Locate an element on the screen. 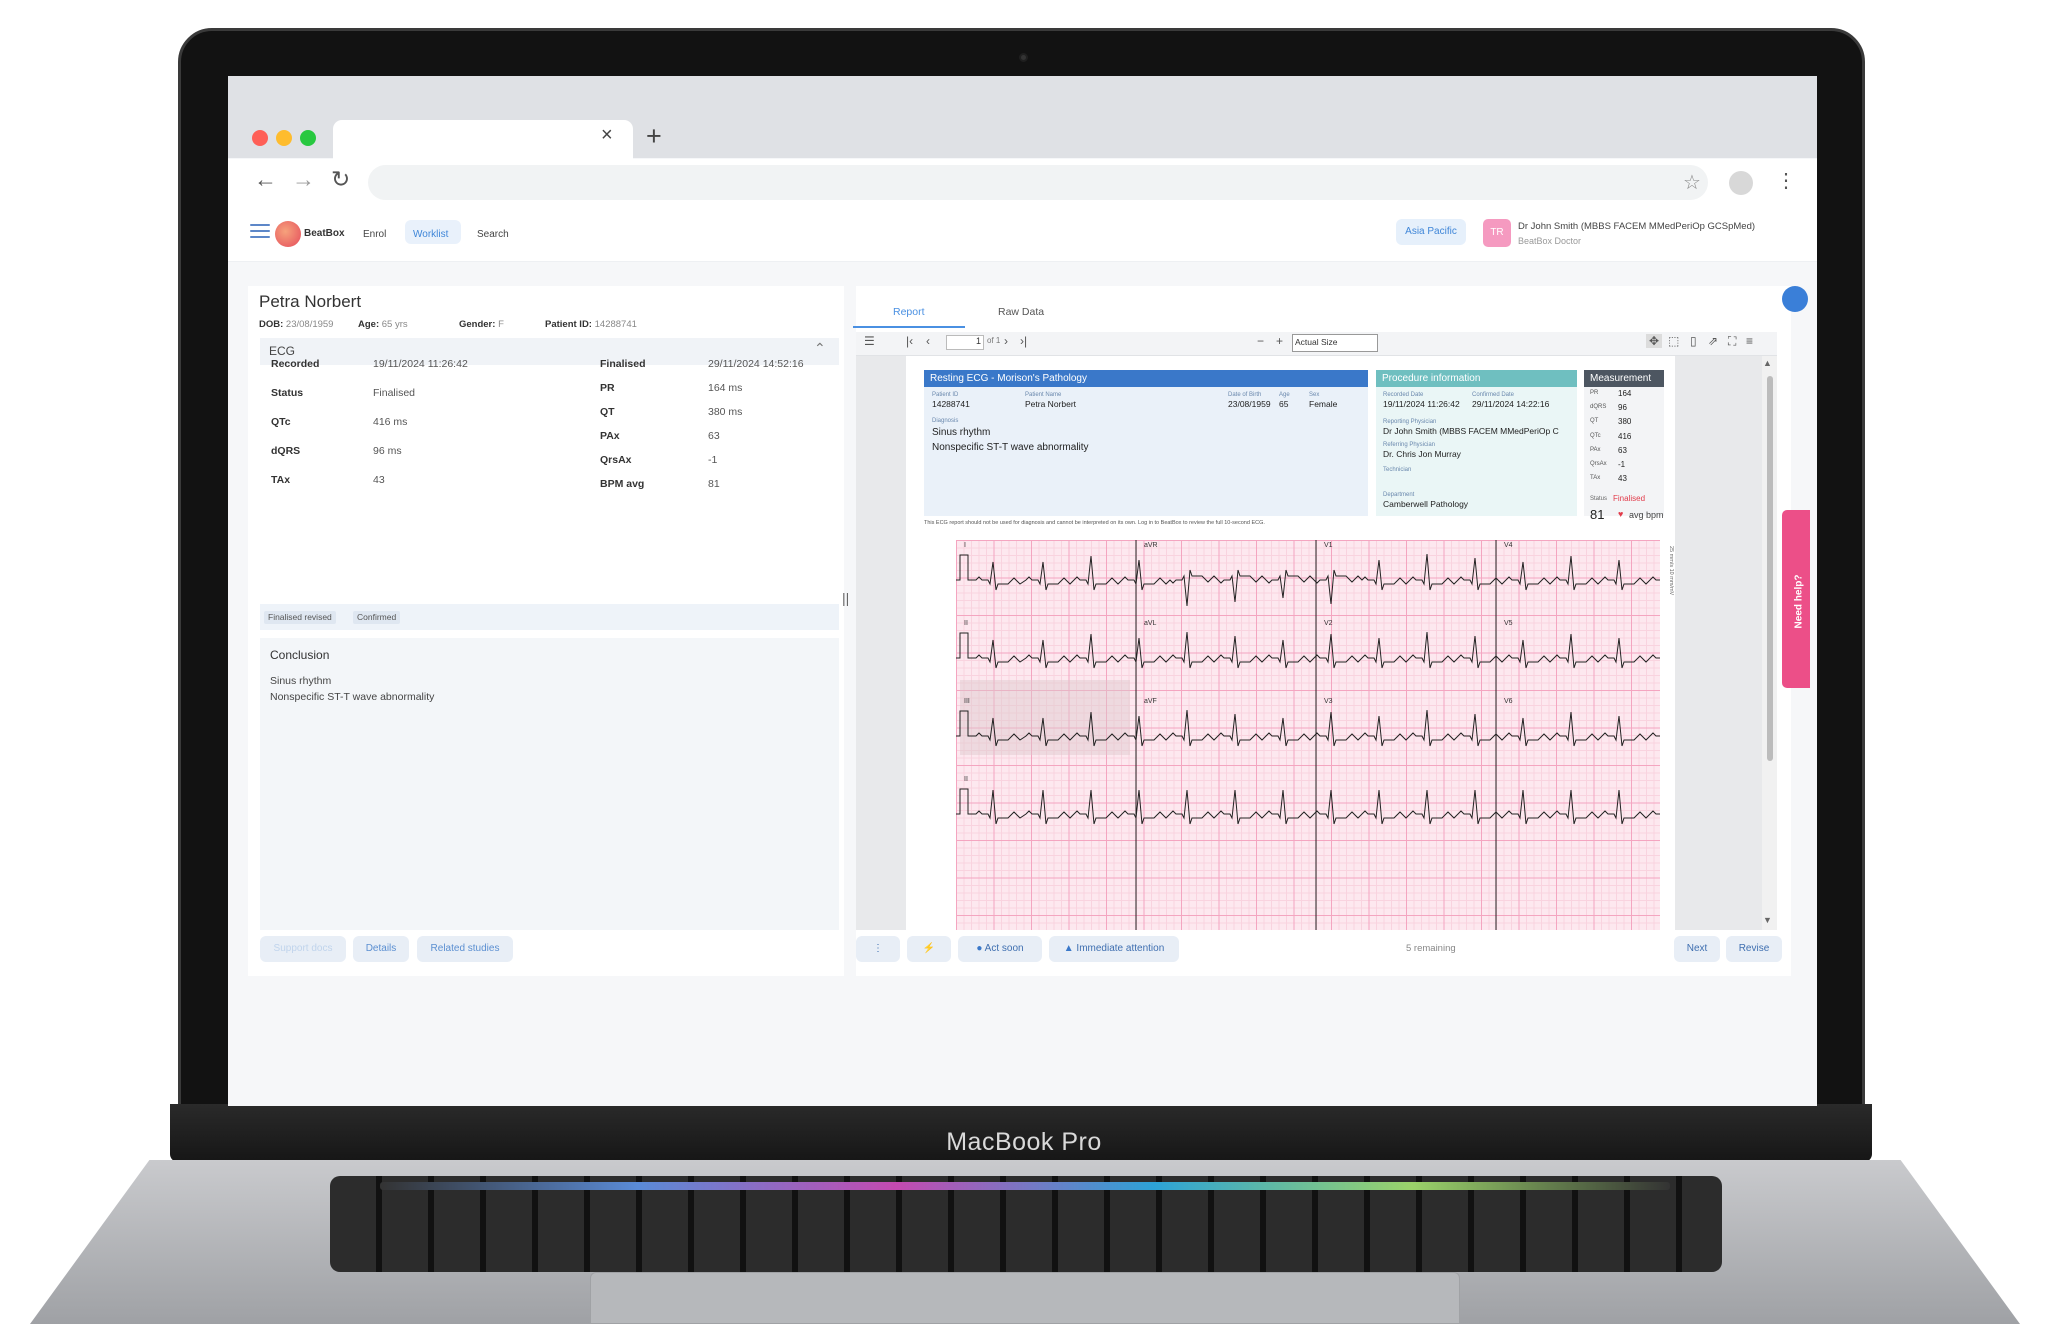 The width and height of the screenshot is (2048, 1324). reload-icon: ↻ is located at coordinates (340, 179).